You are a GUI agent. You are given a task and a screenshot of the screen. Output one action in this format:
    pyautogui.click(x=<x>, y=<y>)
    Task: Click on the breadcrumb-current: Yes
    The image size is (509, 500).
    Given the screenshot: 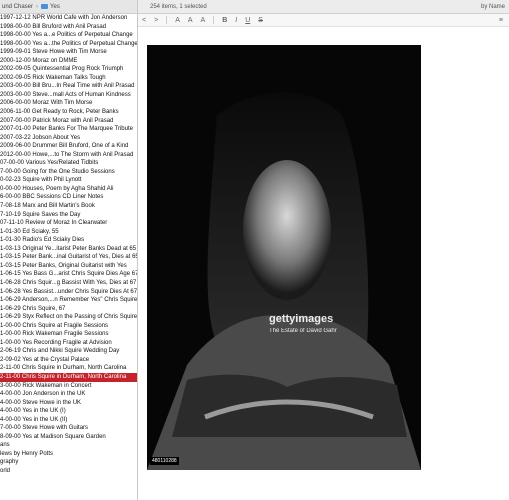 What is the action you would take?
    pyautogui.click(x=55, y=7)
    